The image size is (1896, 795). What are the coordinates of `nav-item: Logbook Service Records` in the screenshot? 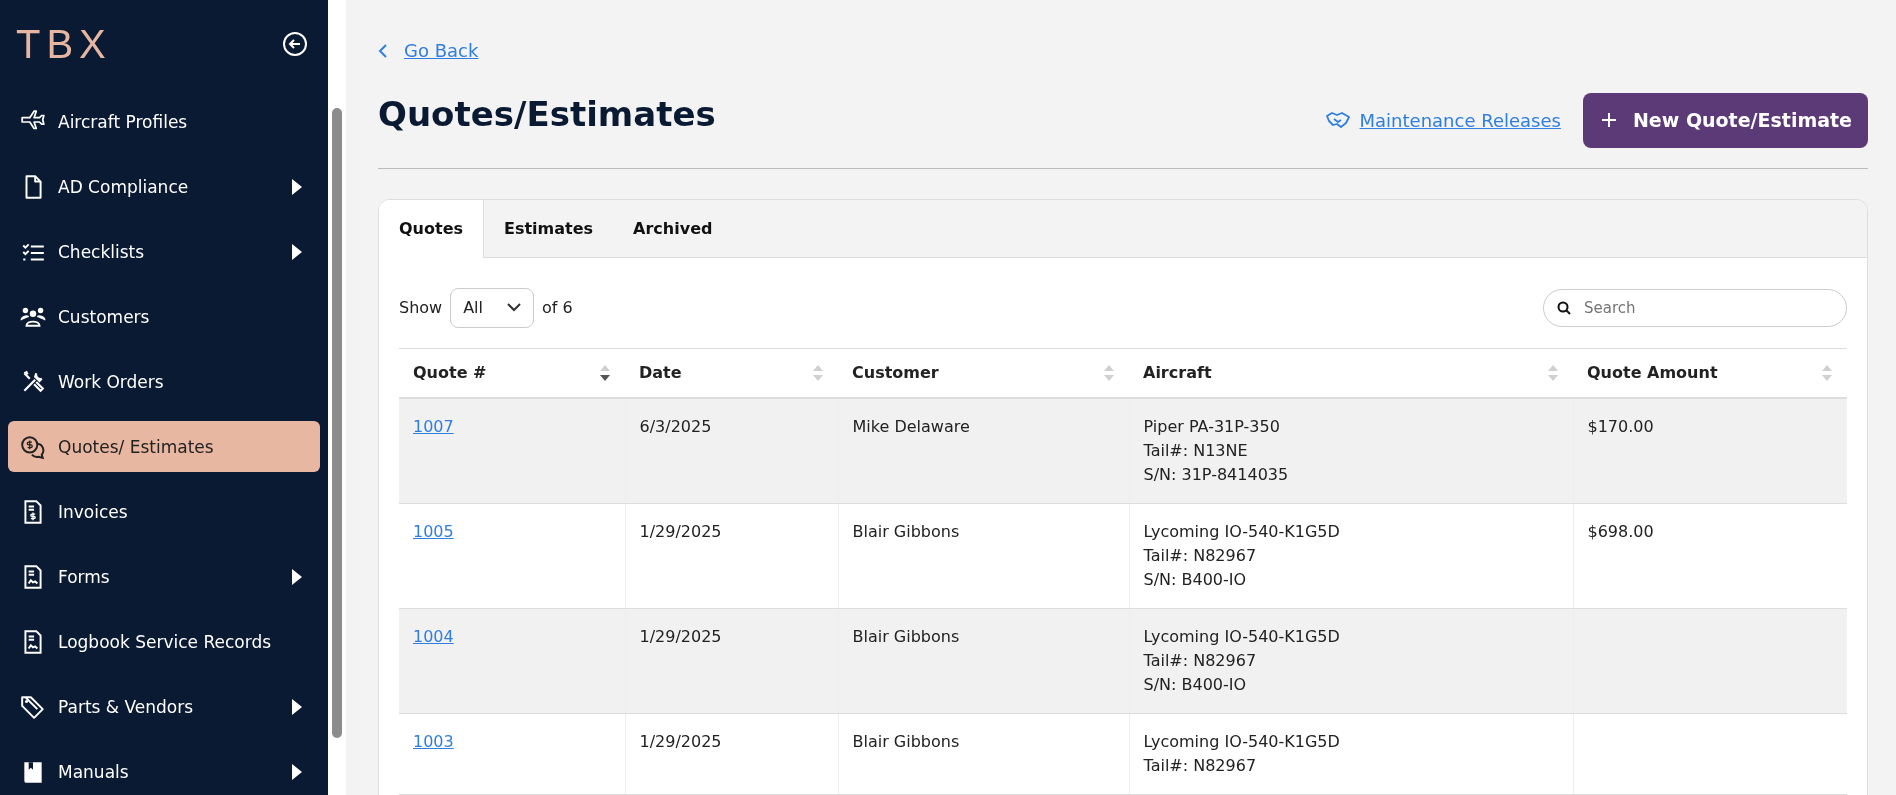 It's located at (164, 641).